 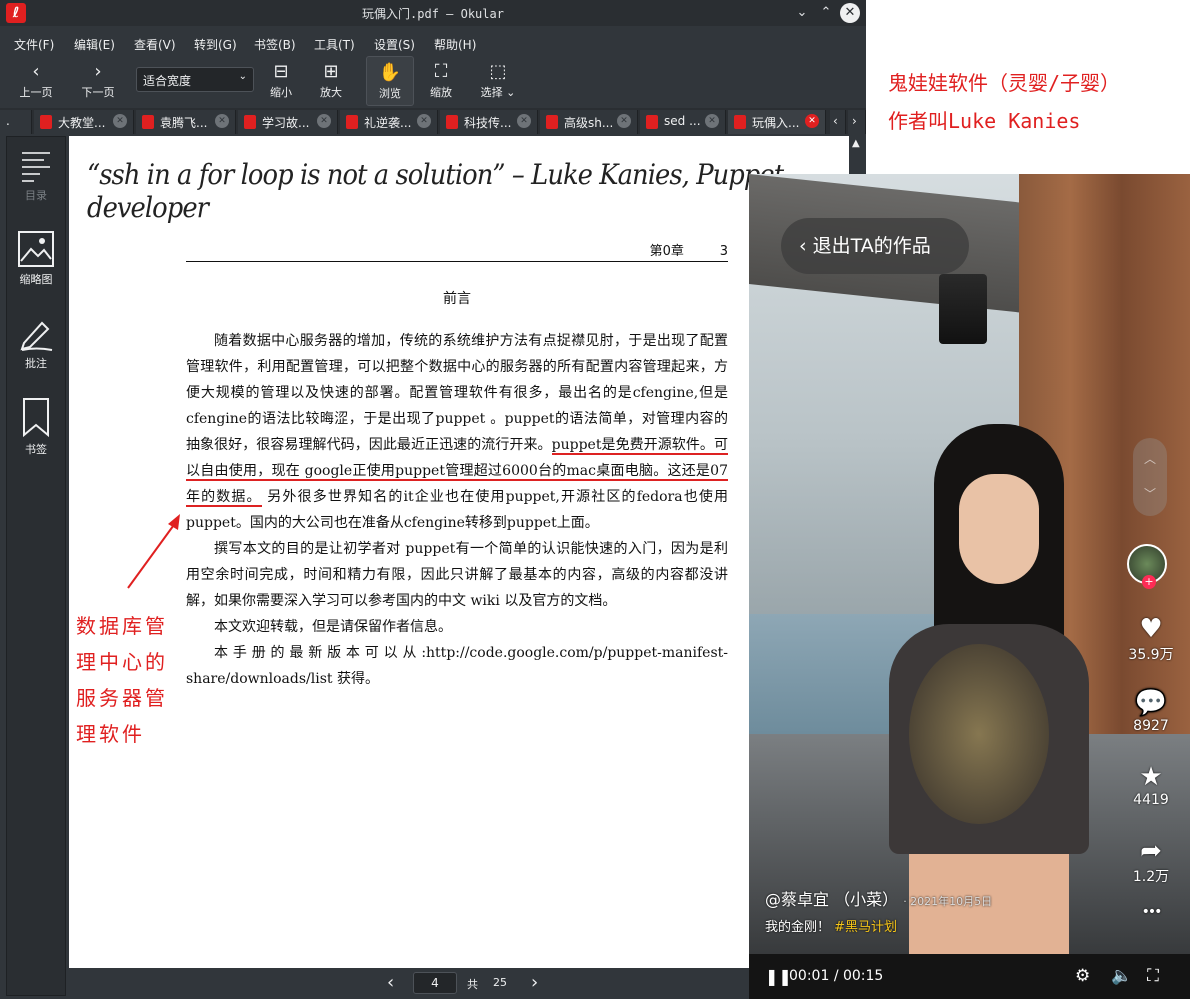 I want to click on zoom-tool-button: ⛶ 缩放, so click(x=441, y=80).